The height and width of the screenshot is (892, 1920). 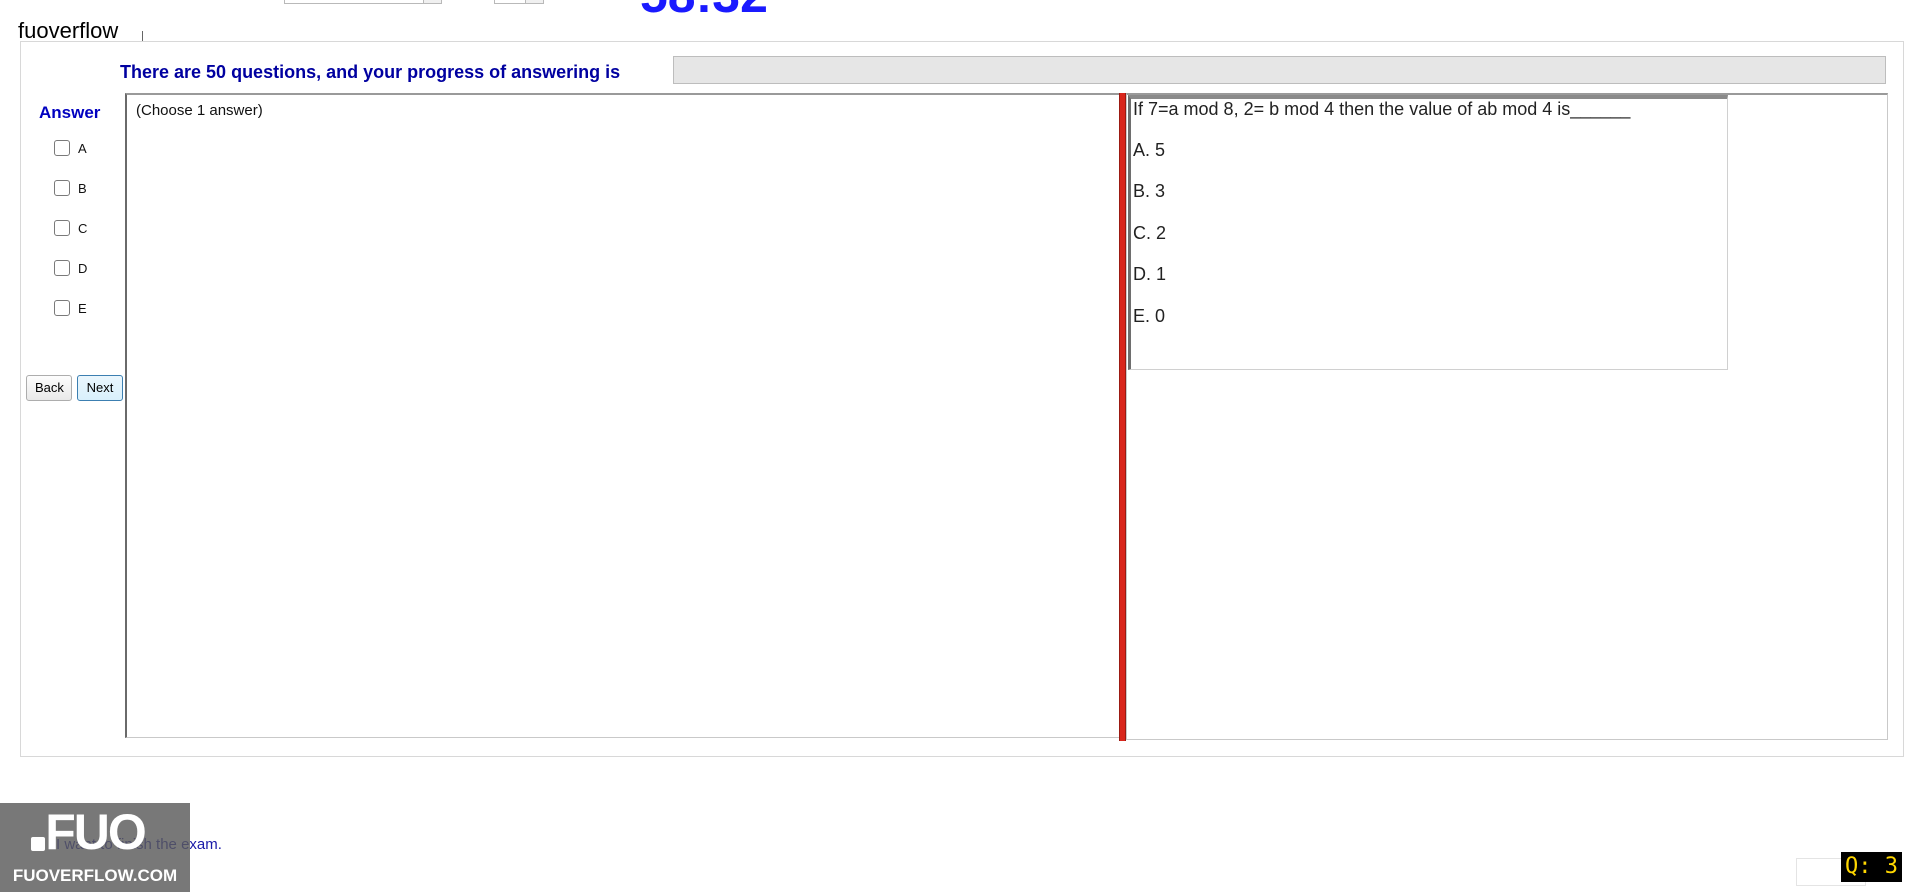 What do you see at coordinates (519, 2) in the screenshot?
I see `font-size-spinner` at bounding box center [519, 2].